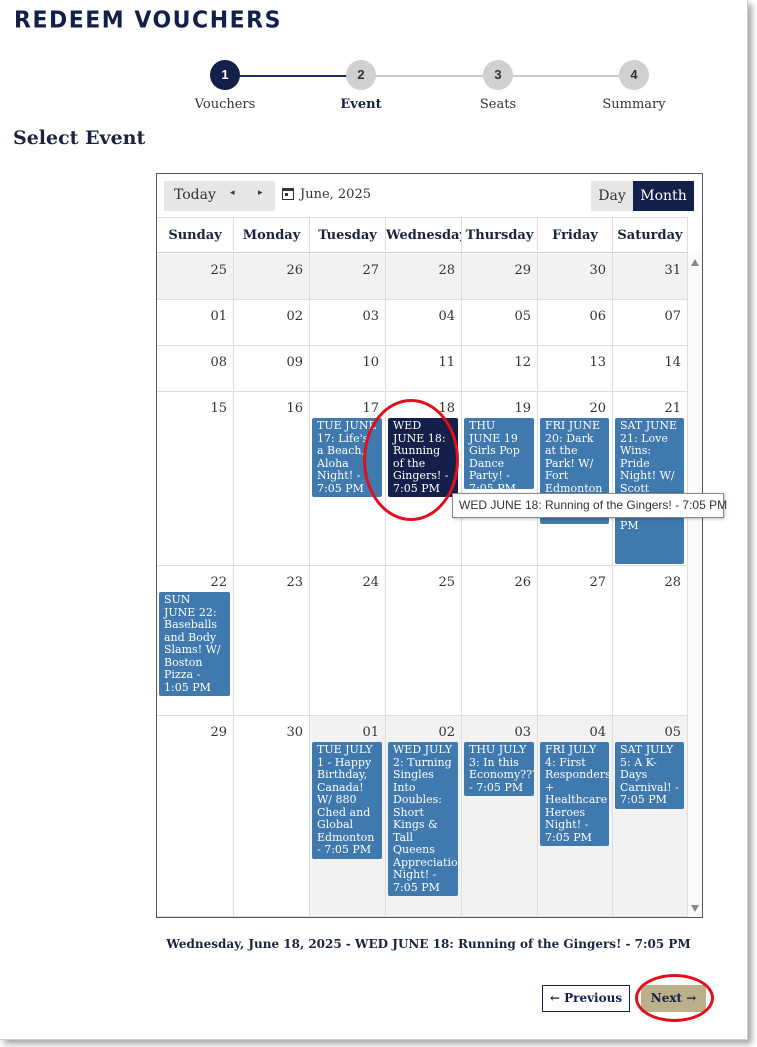  Describe the element at coordinates (361, 75) in the screenshot. I see `step-number: 2` at that location.